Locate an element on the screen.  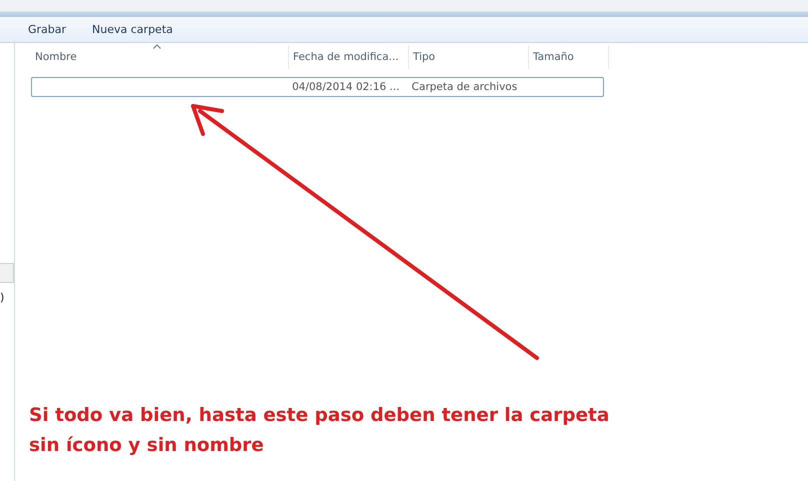
type-cell-text: Carpeta de archivos is located at coordinates (464, 87).